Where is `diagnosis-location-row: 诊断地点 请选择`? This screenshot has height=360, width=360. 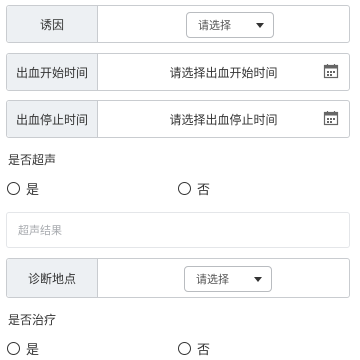 diagnosis-location-row: 诊断地点 请选择 is located at coordinates (178, 278).